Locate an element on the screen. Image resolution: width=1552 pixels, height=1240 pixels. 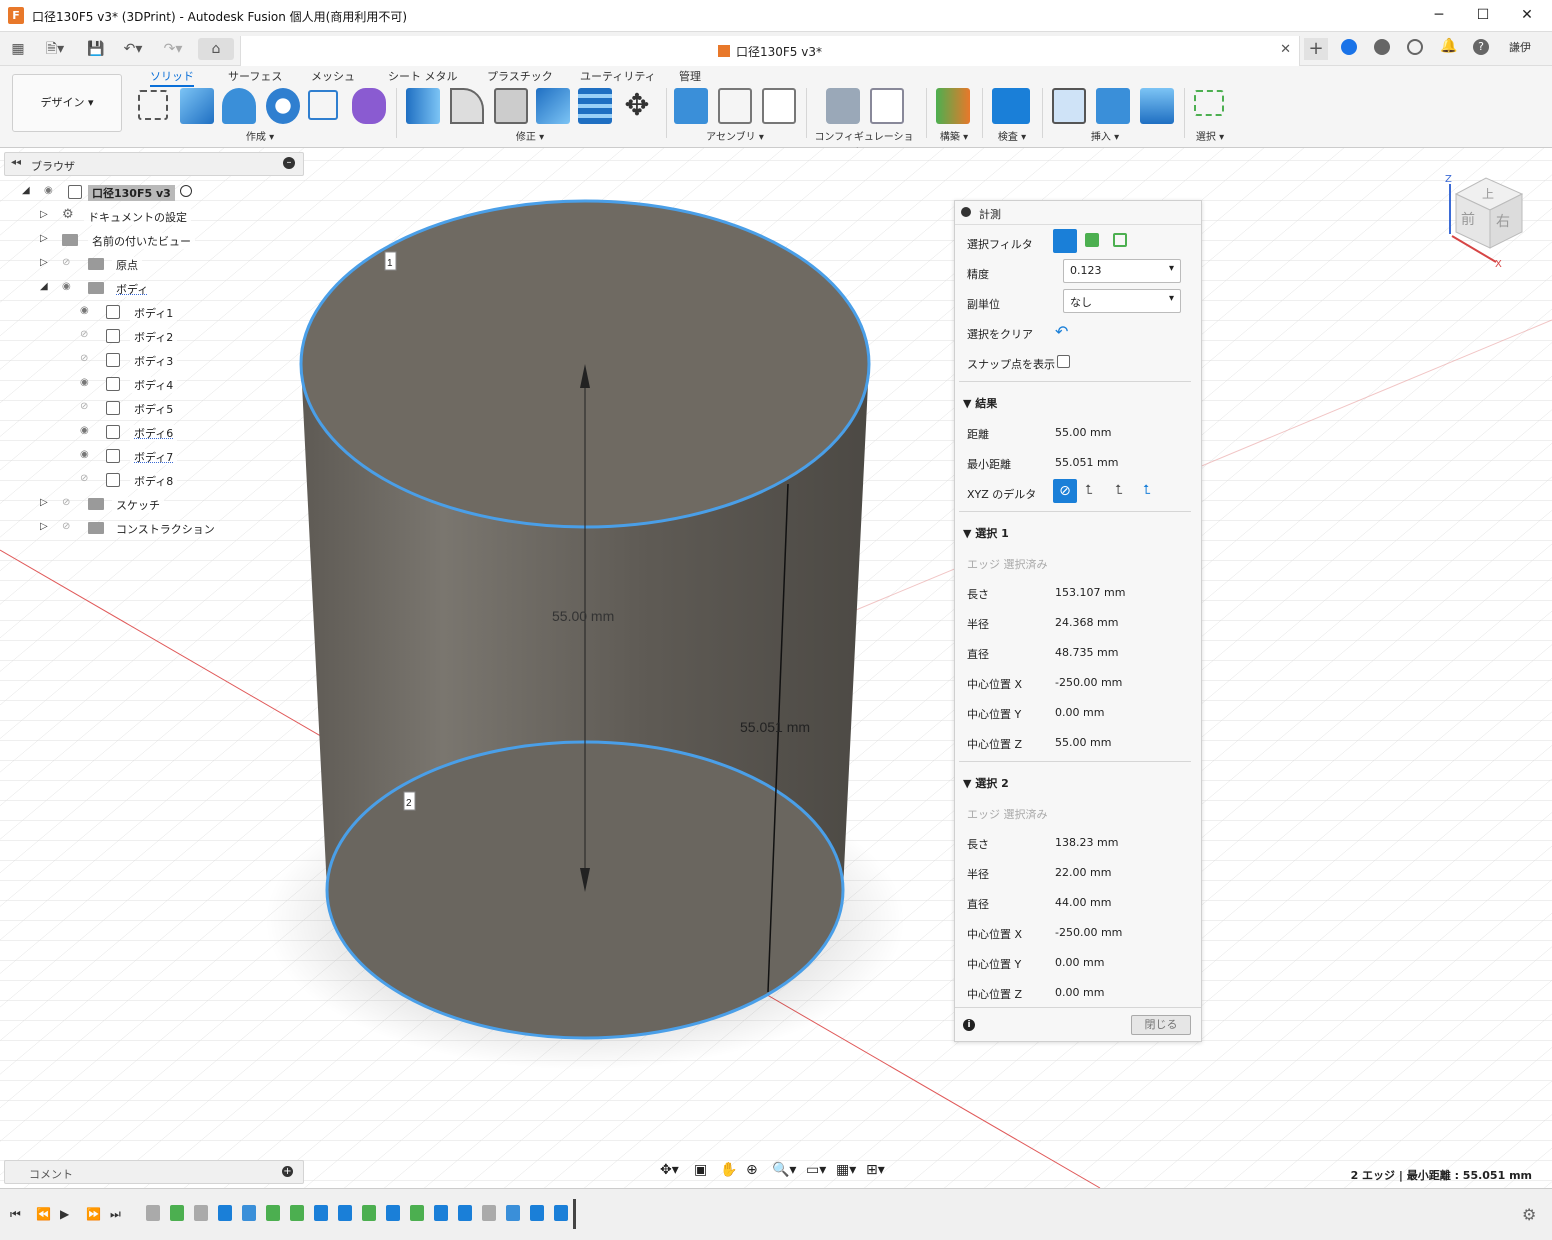
extrude-icon is located at coordinates (197, 106).